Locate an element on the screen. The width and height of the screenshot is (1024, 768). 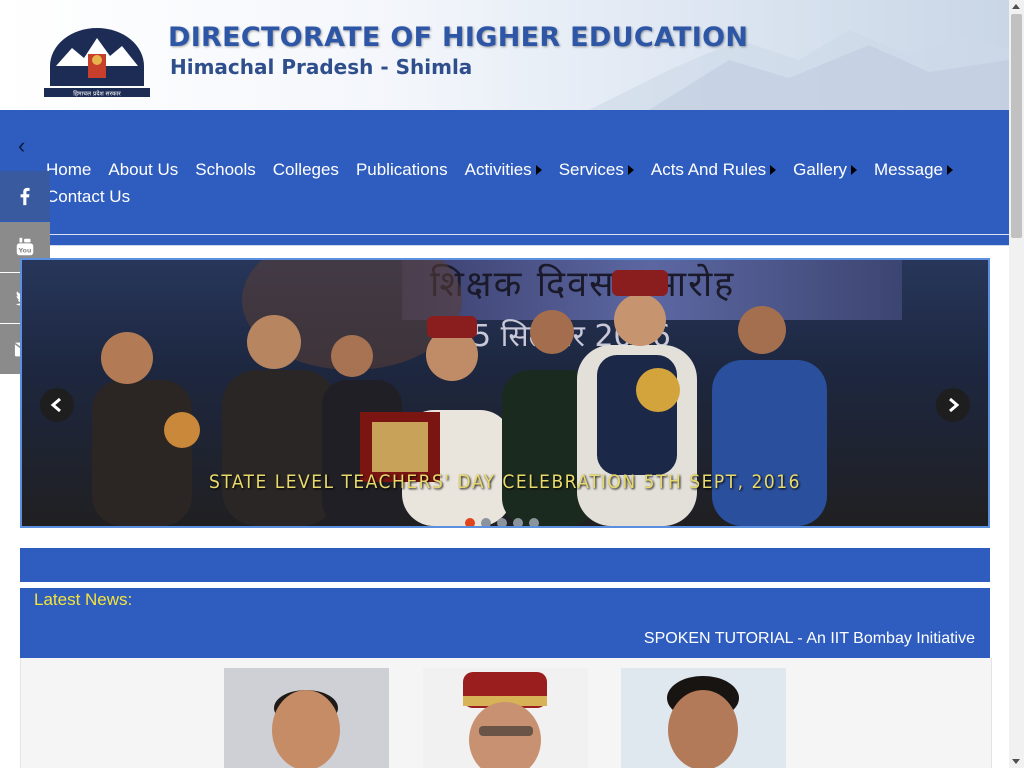
carousel-indicators is located at coordinates (502, 522).